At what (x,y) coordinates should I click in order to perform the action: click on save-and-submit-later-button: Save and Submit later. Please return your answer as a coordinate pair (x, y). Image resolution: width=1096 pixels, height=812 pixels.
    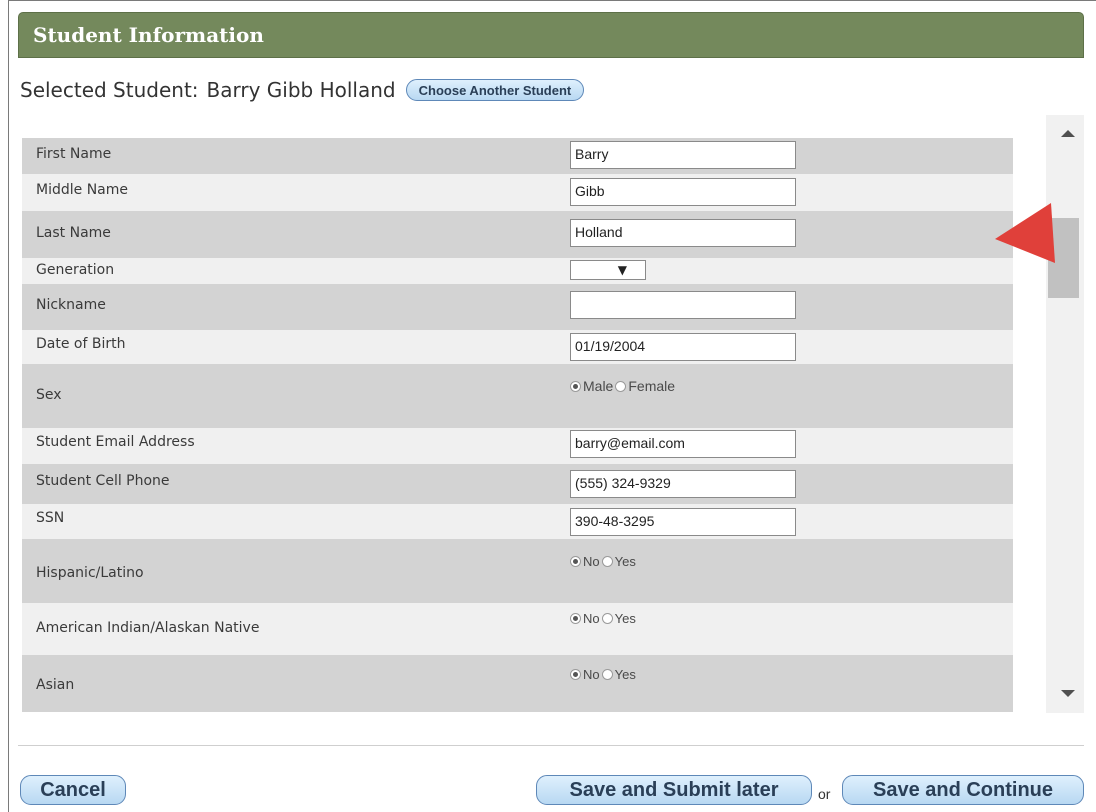
    Looking at the image, I should click on (674, 790).